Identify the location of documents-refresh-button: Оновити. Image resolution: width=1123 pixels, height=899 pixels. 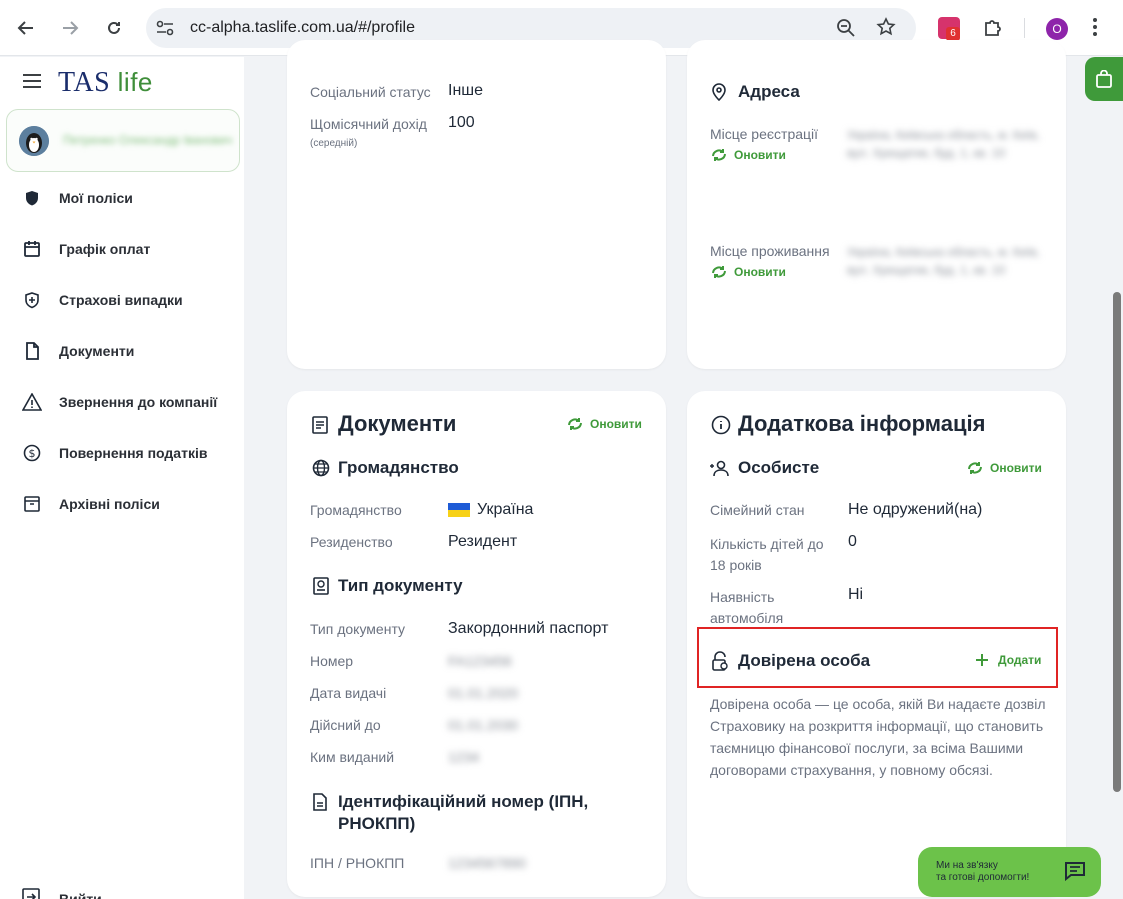
(604, 424).